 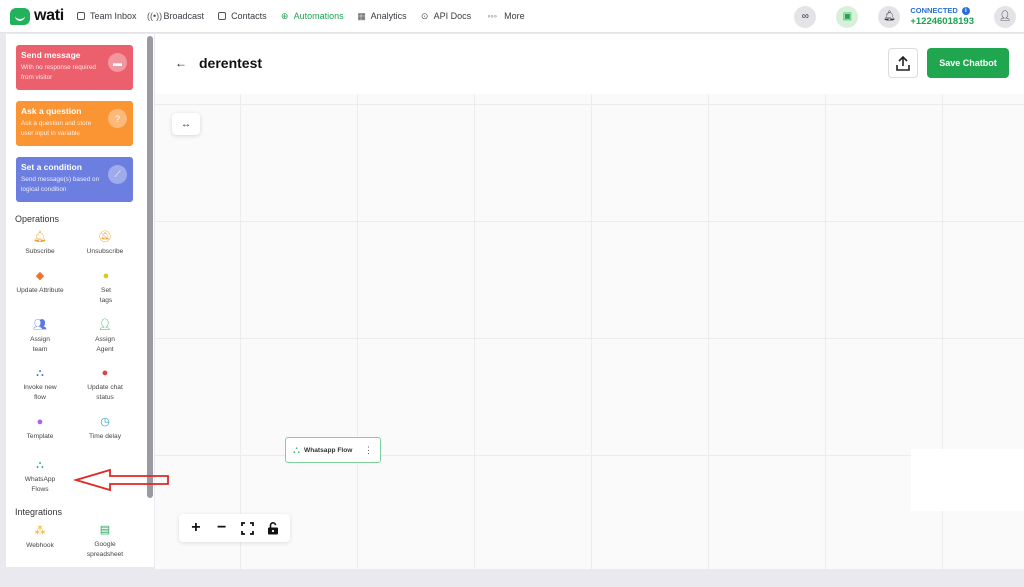 I want to click on connection-status: CONNECTED i +12246018193, so click(x=942, y=16).